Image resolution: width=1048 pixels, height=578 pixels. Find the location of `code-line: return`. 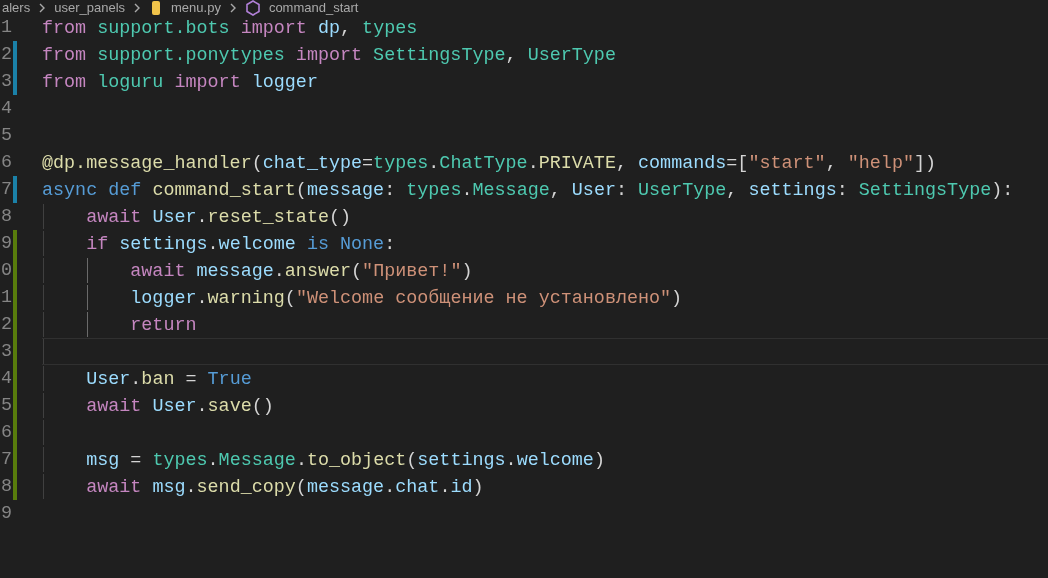

code-line: return is located at coordinates (163, 325).